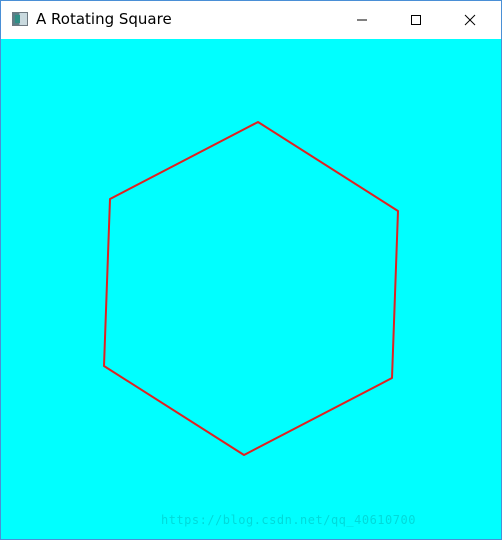  I want to click on minimize-icon, so click(362, 20).